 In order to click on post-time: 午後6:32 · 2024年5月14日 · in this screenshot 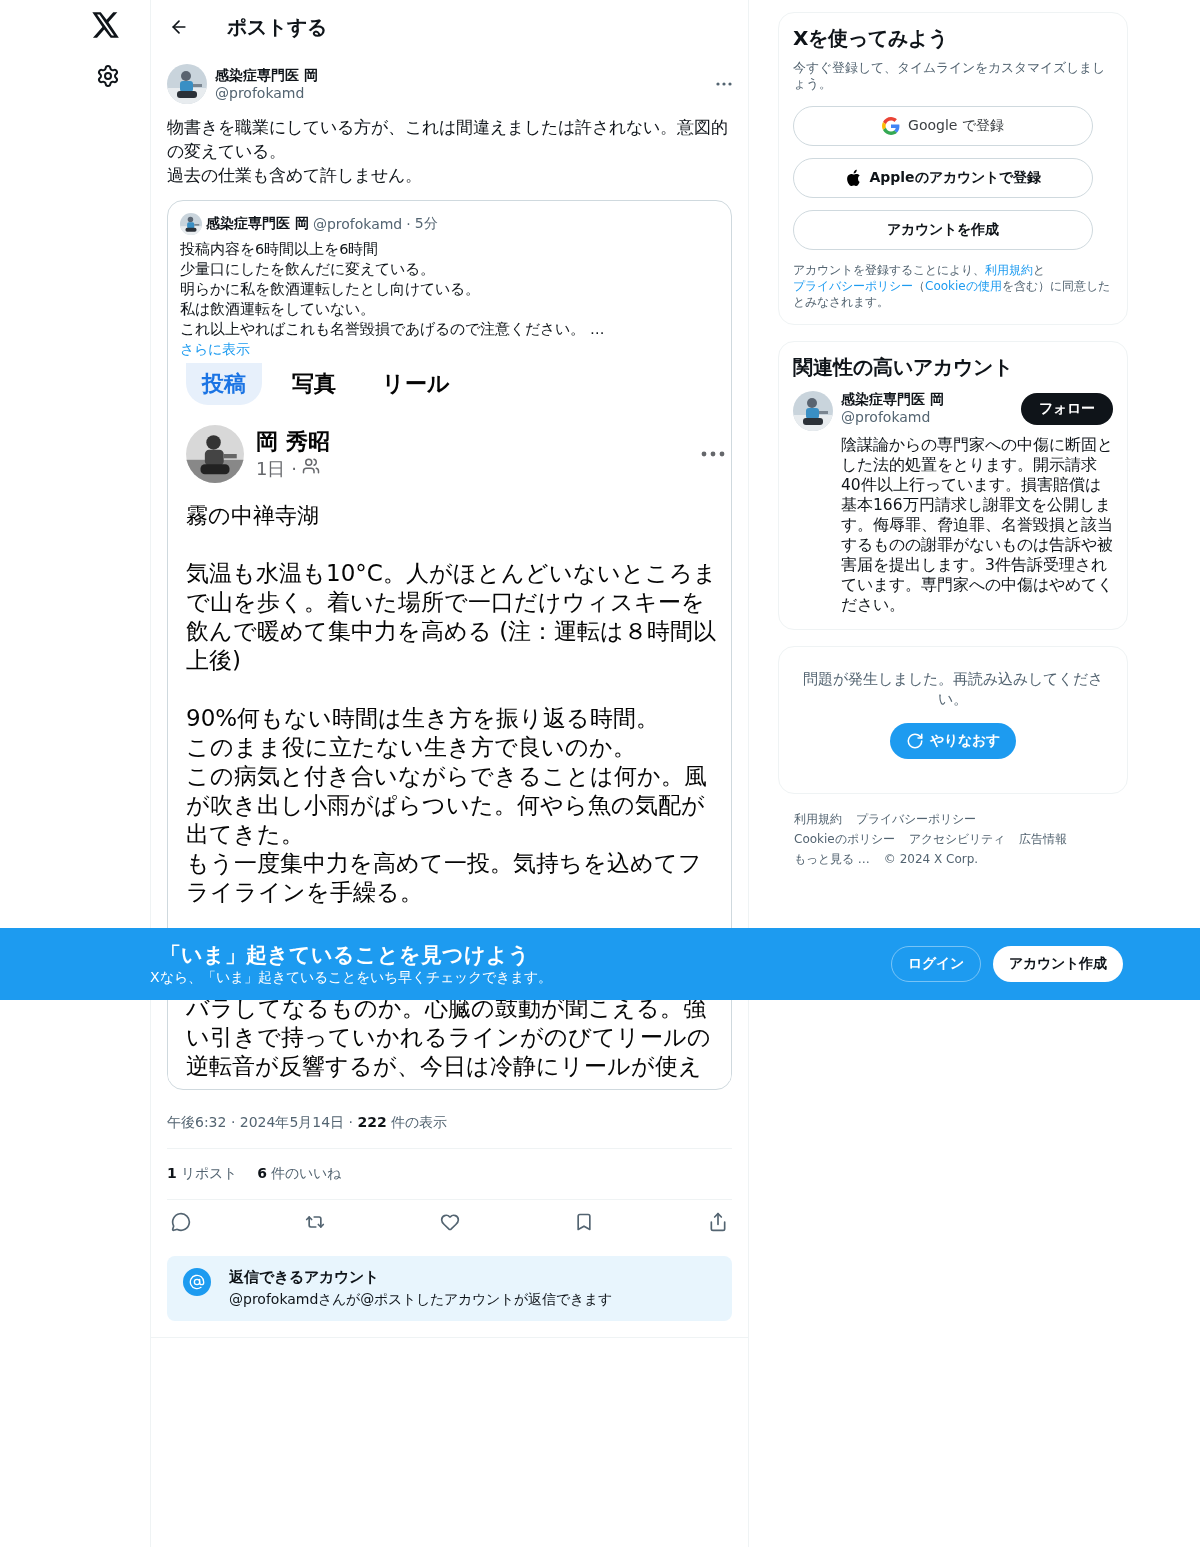, I will do `click(260, 1122)`.